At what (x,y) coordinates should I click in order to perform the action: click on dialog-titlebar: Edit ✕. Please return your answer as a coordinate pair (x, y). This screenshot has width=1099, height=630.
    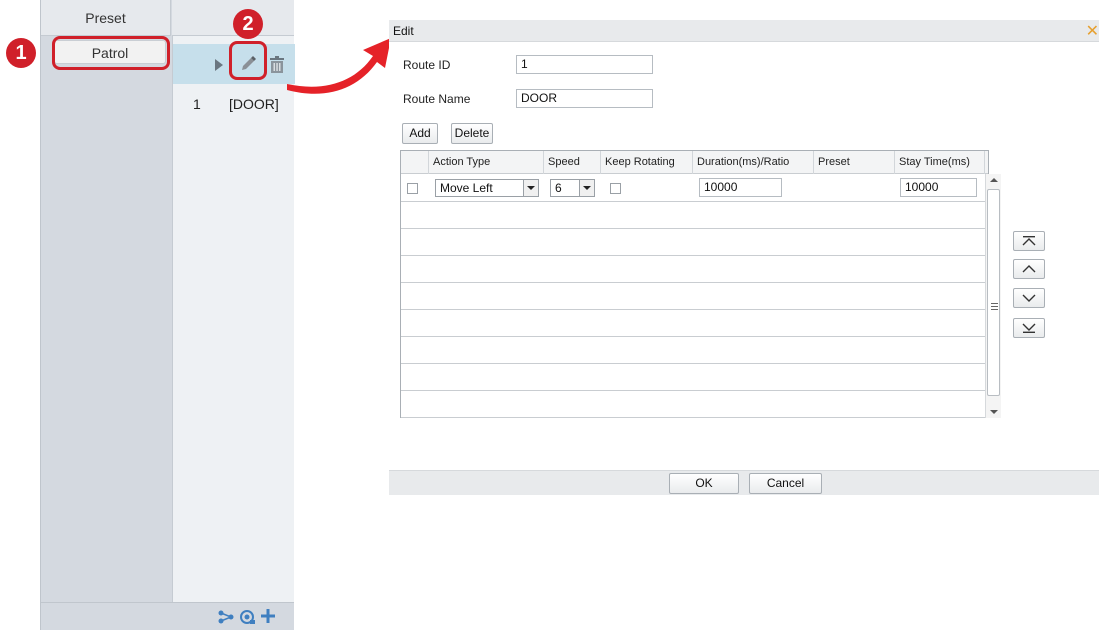
    Looking at the image, I should click on (744, 31).